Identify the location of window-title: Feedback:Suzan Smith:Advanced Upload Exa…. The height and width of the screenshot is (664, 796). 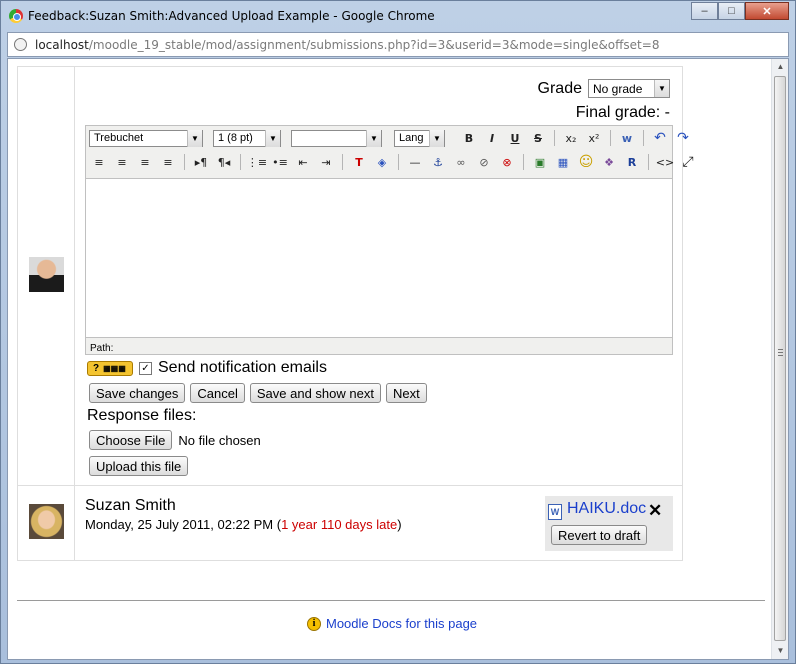
(231, 16).